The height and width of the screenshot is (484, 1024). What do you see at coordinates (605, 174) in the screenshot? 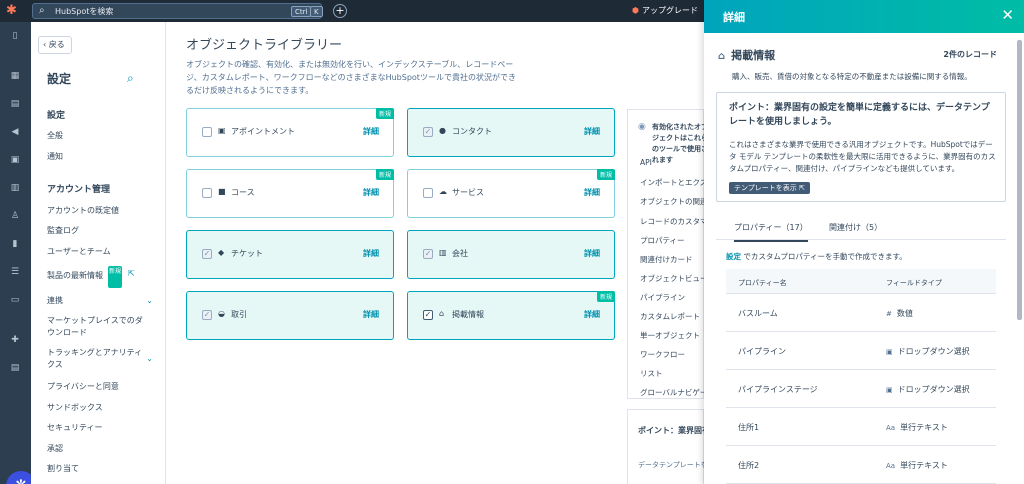
I see `new-badge: 新規` at bounding box center [605, 174].